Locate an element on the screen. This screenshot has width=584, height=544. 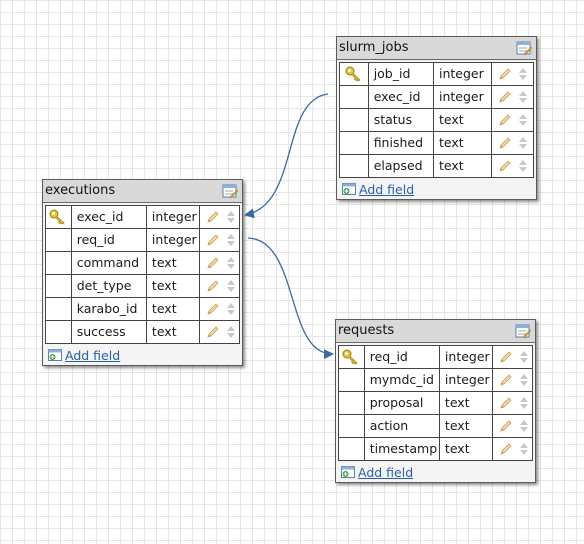
field-row: job_id integer is located at coordinates (436, 74).